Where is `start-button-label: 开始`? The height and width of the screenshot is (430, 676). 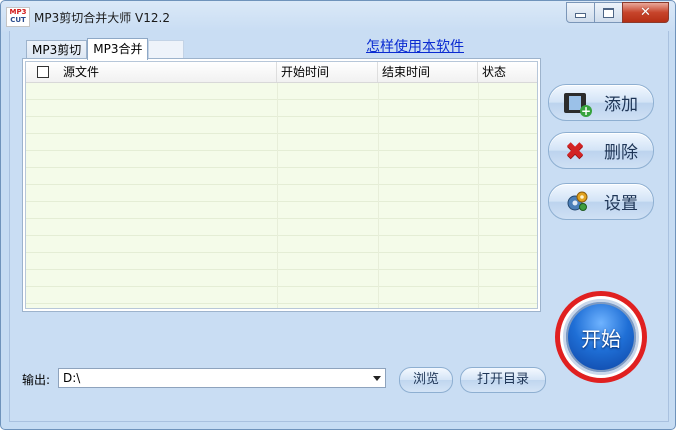 start-button-label: 开始 is located at coordinates (601, 338).